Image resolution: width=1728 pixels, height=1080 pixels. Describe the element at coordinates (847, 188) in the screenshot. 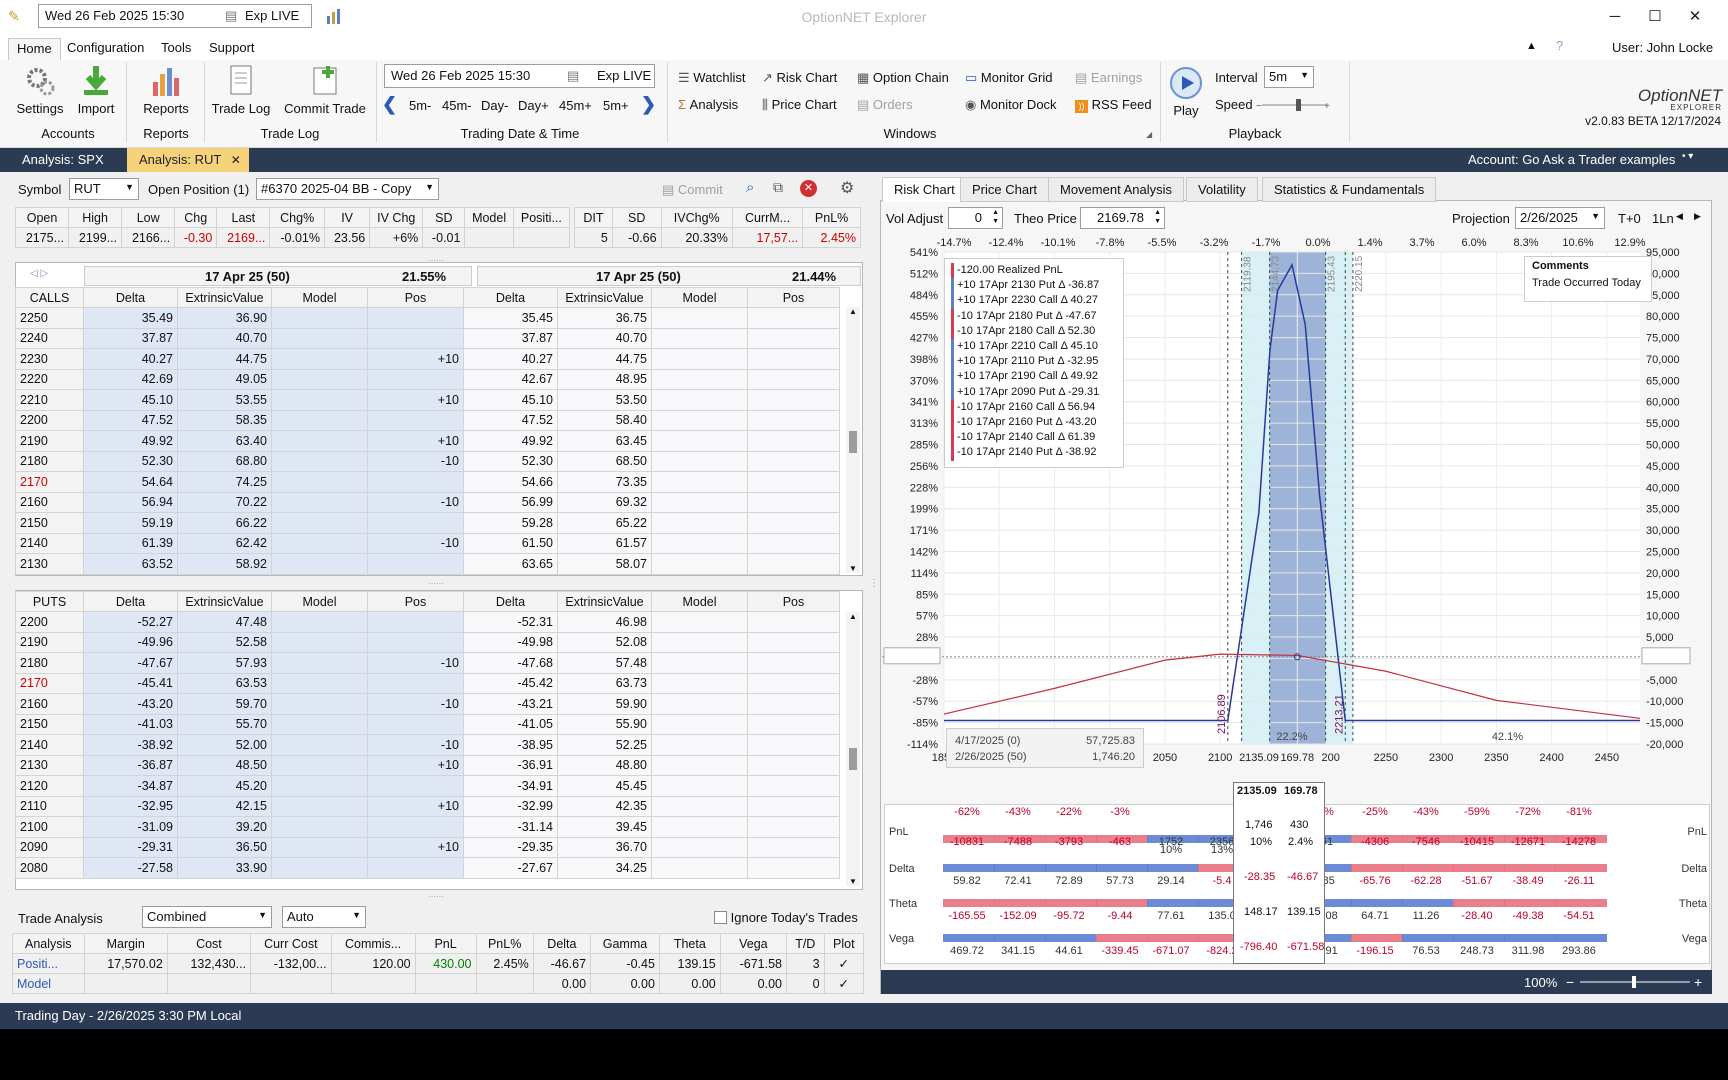

I see `settings-gear-icon: ⚙` at that location.